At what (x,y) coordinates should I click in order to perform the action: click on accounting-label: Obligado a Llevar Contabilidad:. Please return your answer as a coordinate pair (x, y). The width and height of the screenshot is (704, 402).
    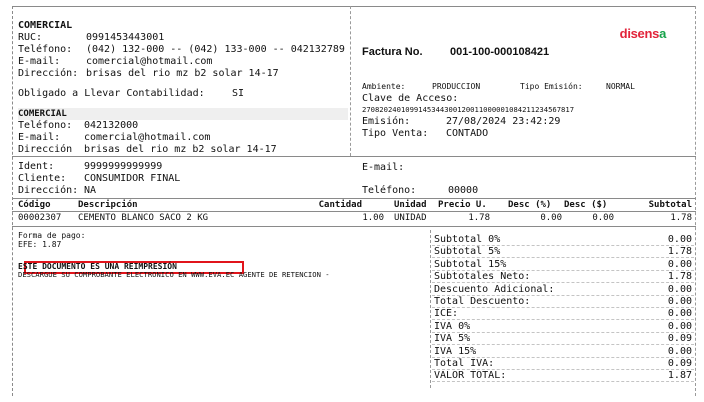
    Looking at the image, I should click on (111, 93).